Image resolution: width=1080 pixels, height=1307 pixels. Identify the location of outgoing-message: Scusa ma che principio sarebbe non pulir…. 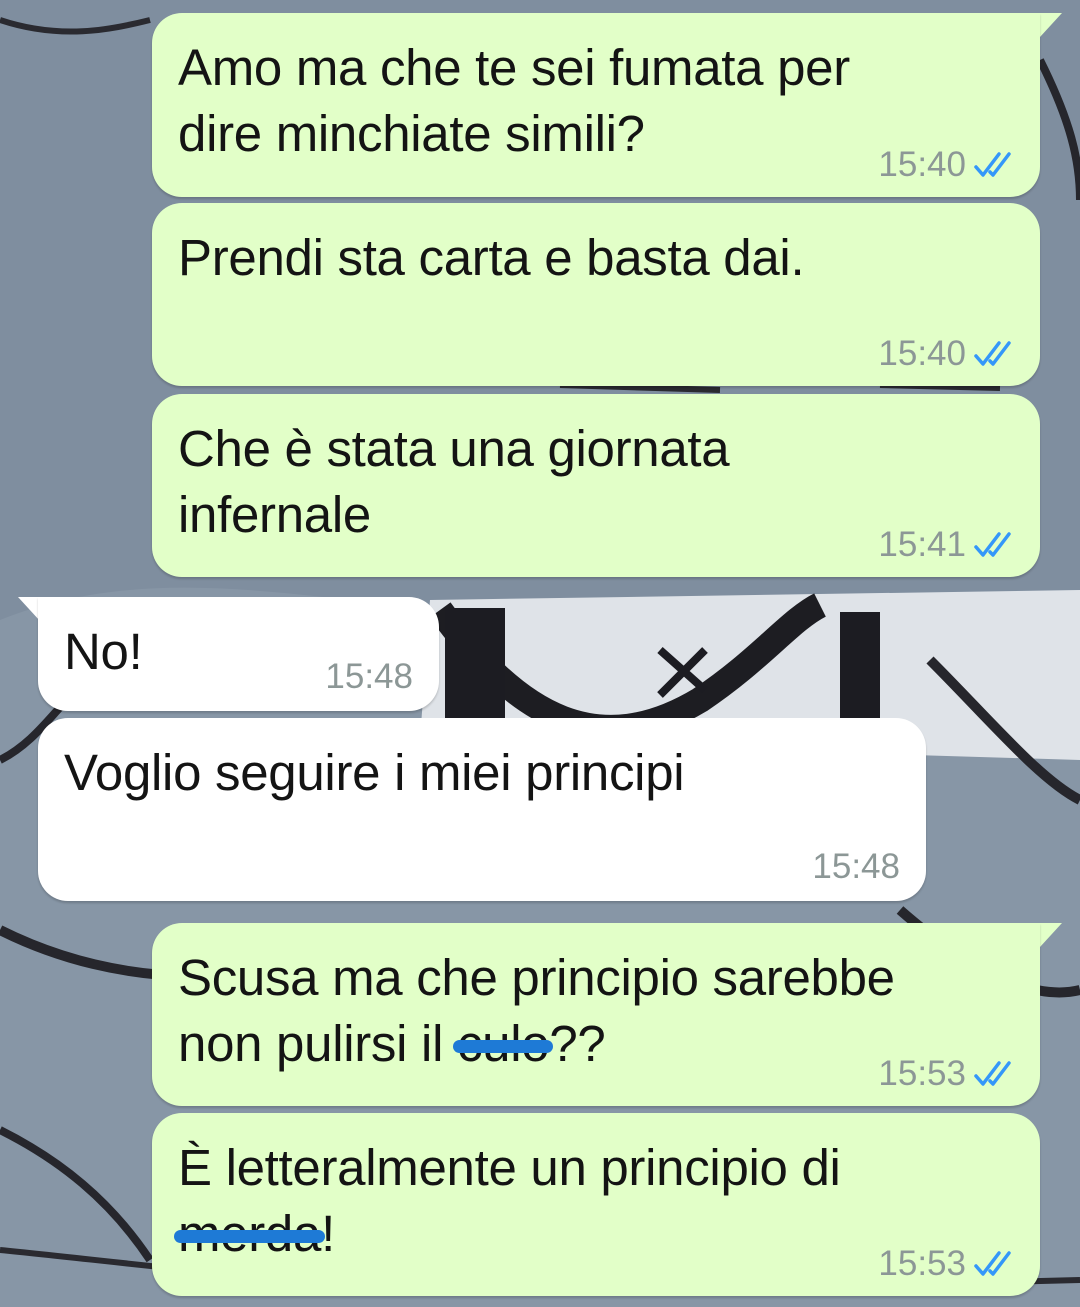
(596, 1014).